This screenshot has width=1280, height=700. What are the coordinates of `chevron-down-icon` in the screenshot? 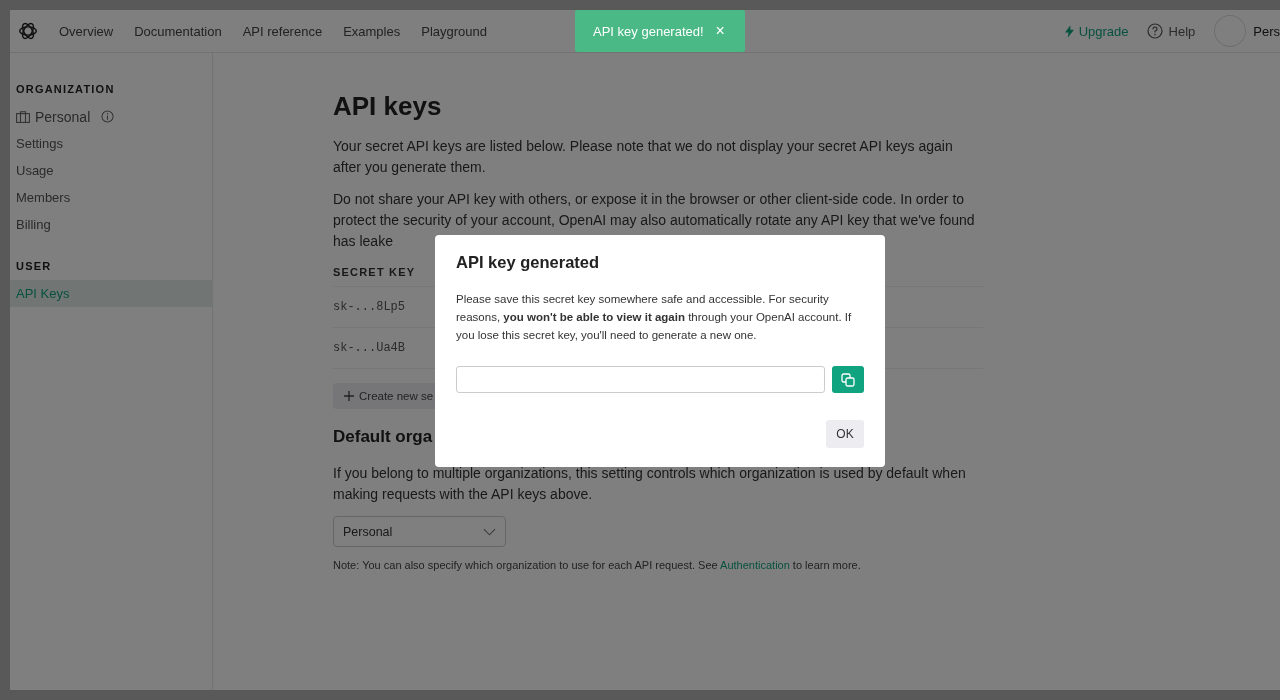 It's located at (489, 531).